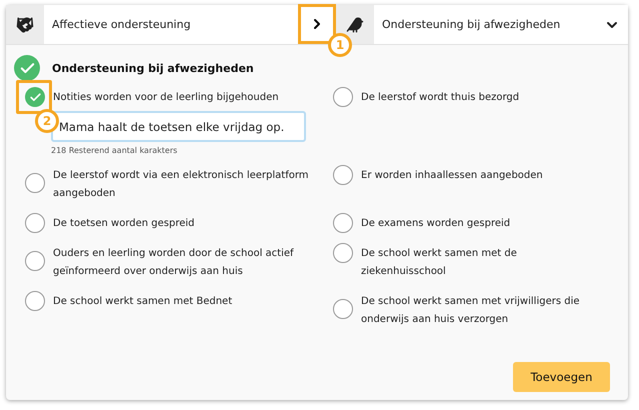 The height and width of the screenshot is (410, 639). What do you see at coordinates (143, 302) in the screenshot?
I see `option-label: De school werkt samen met Bednet` at bounding box center [143, 302].